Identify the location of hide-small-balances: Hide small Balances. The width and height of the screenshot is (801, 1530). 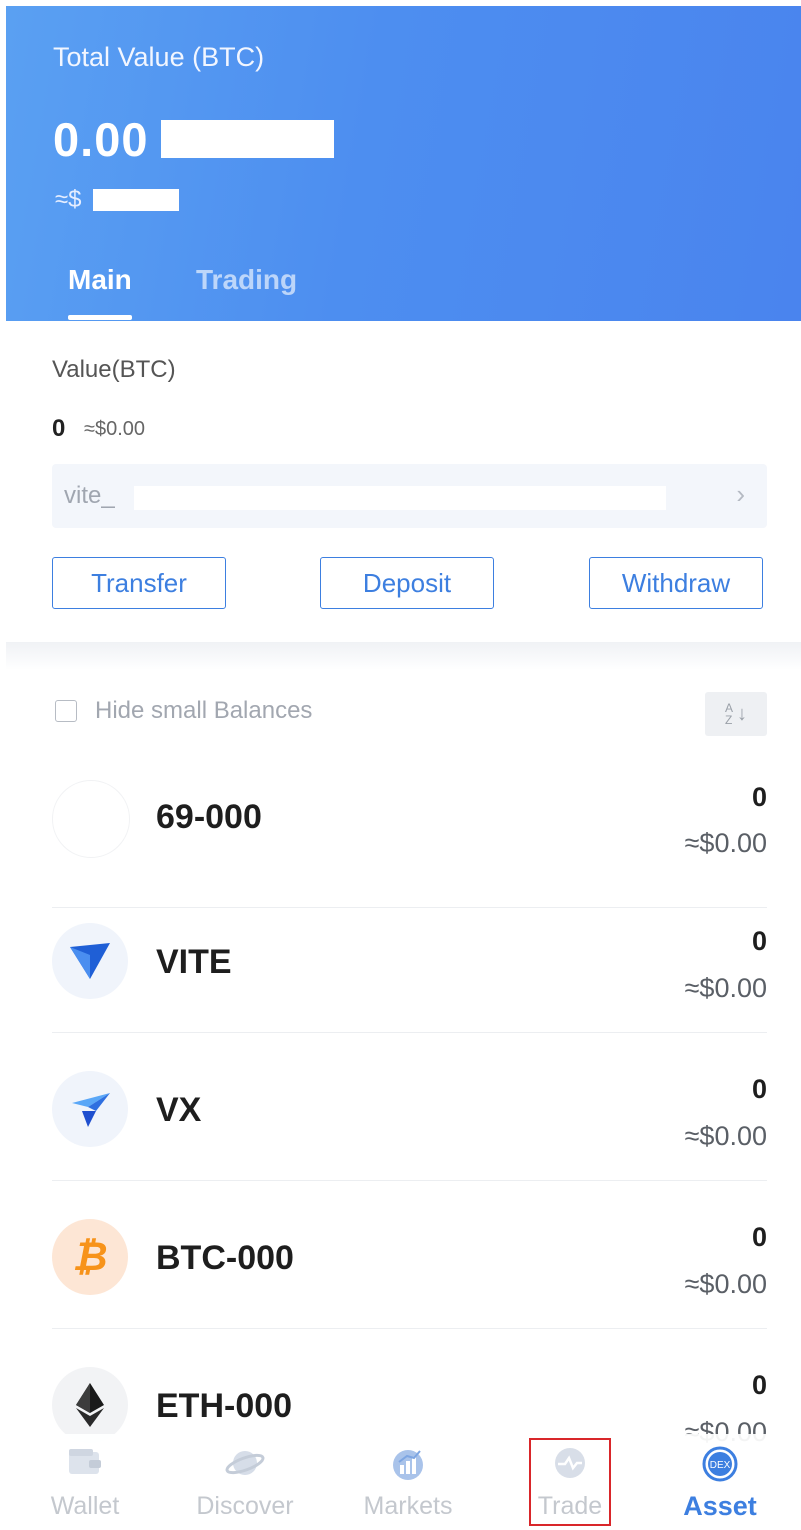
(183, 711).